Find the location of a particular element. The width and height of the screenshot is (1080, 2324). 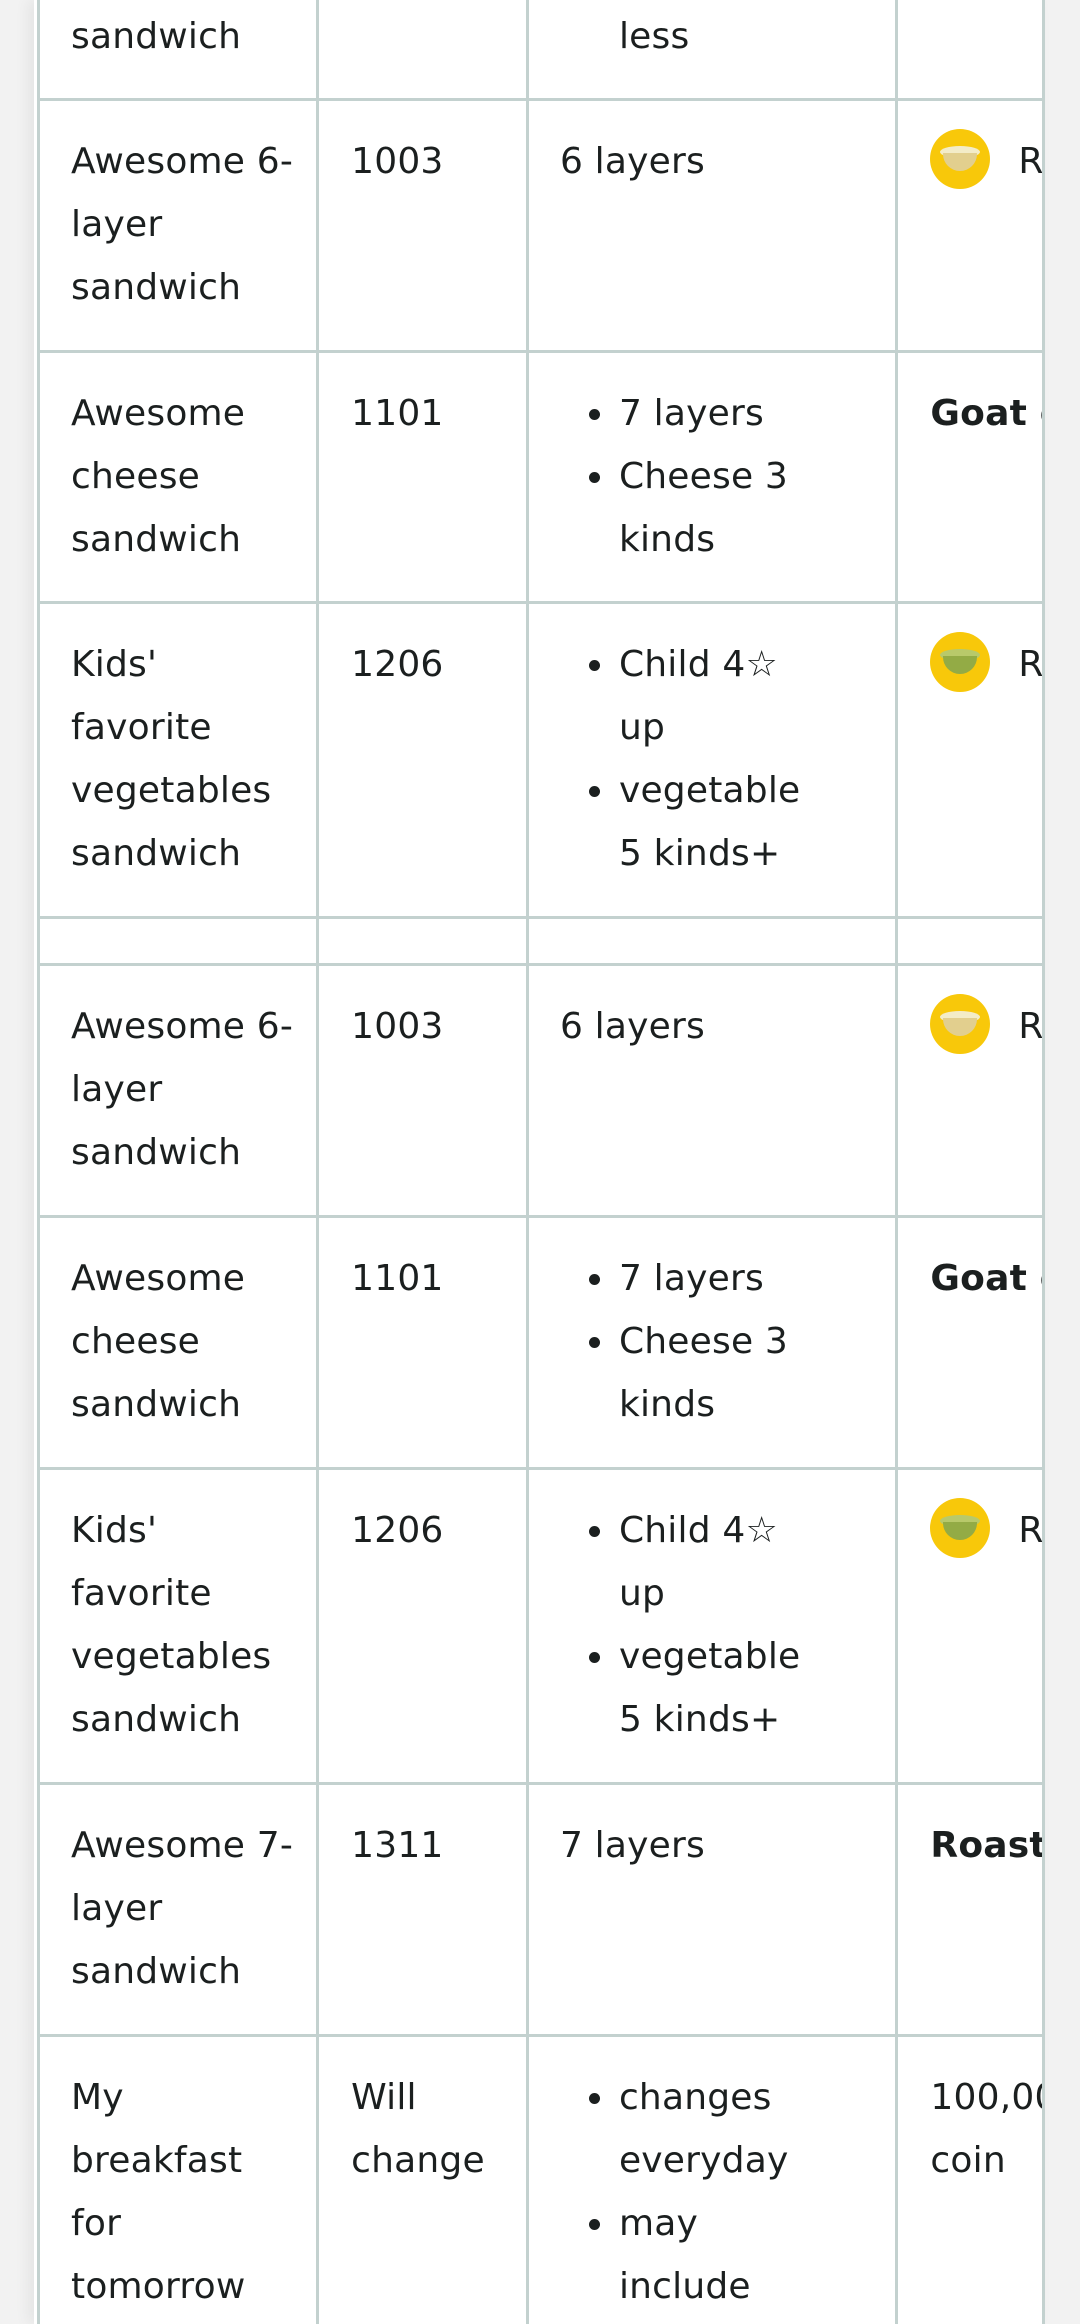

sandwich-name: My breakfast for tomorrow is located at coordinates (158, 2192).